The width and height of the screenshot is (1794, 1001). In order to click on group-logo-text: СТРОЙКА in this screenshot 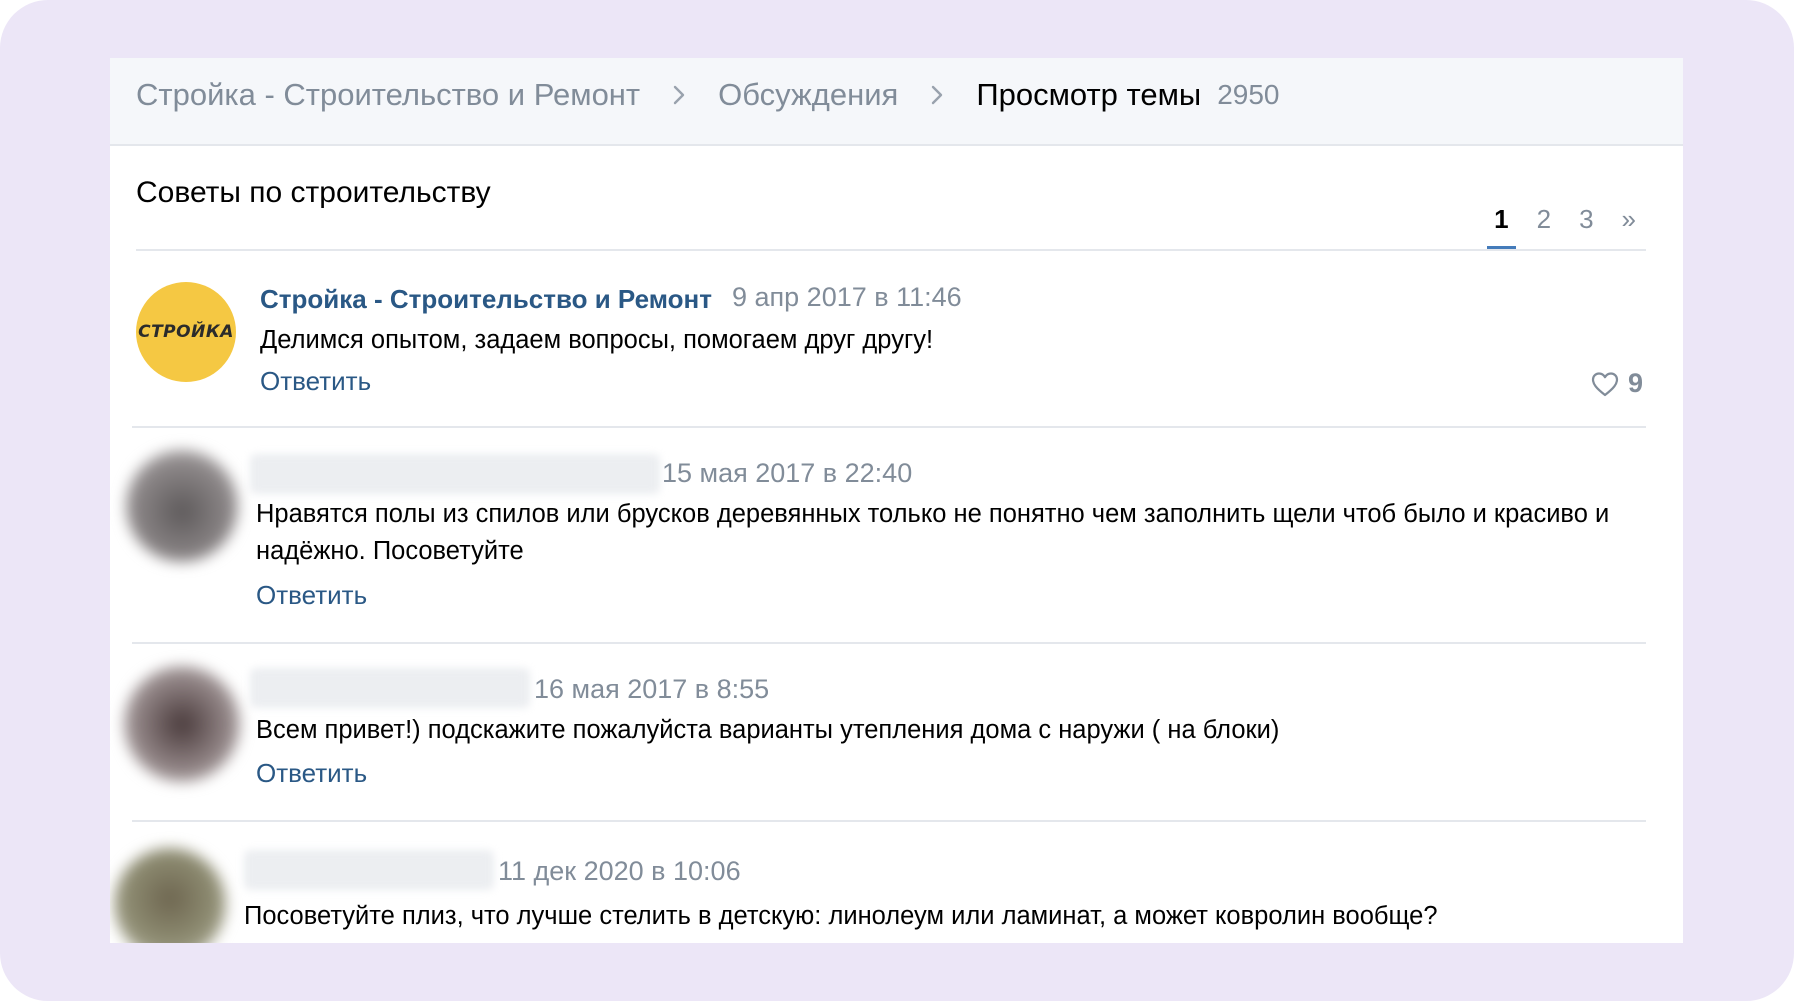, I will do `click(186, 332)`.